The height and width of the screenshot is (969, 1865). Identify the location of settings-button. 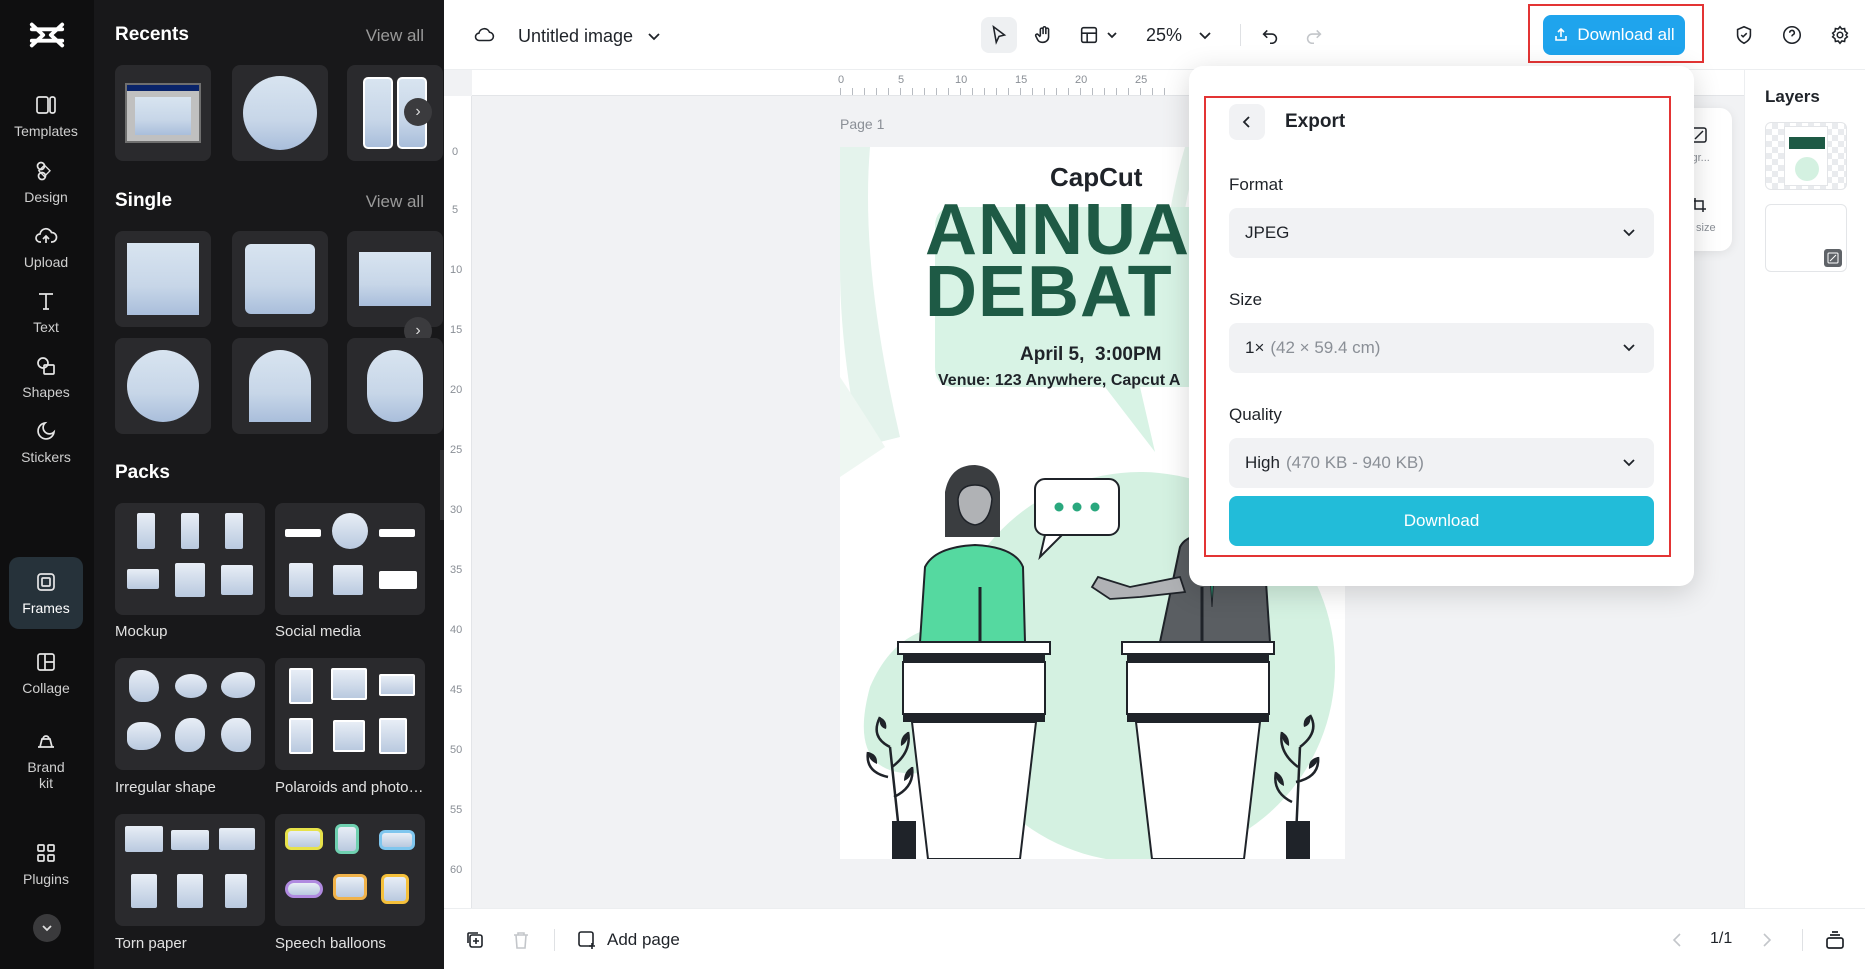
(1840, 35).